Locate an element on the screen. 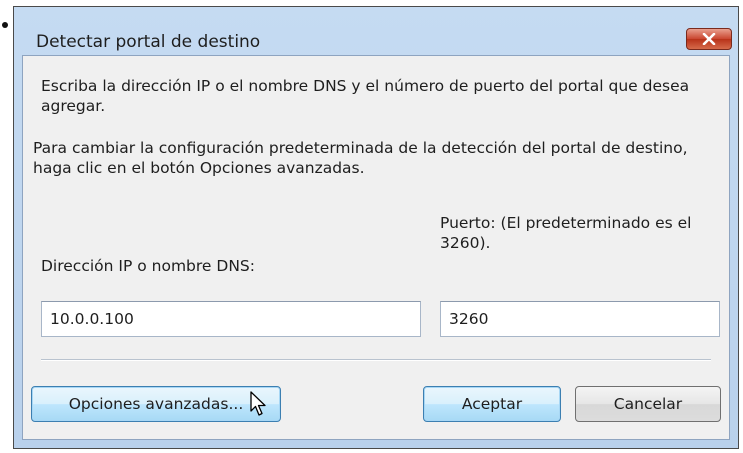  cancel-button: Cancelar is located at coordinates (648, 404).